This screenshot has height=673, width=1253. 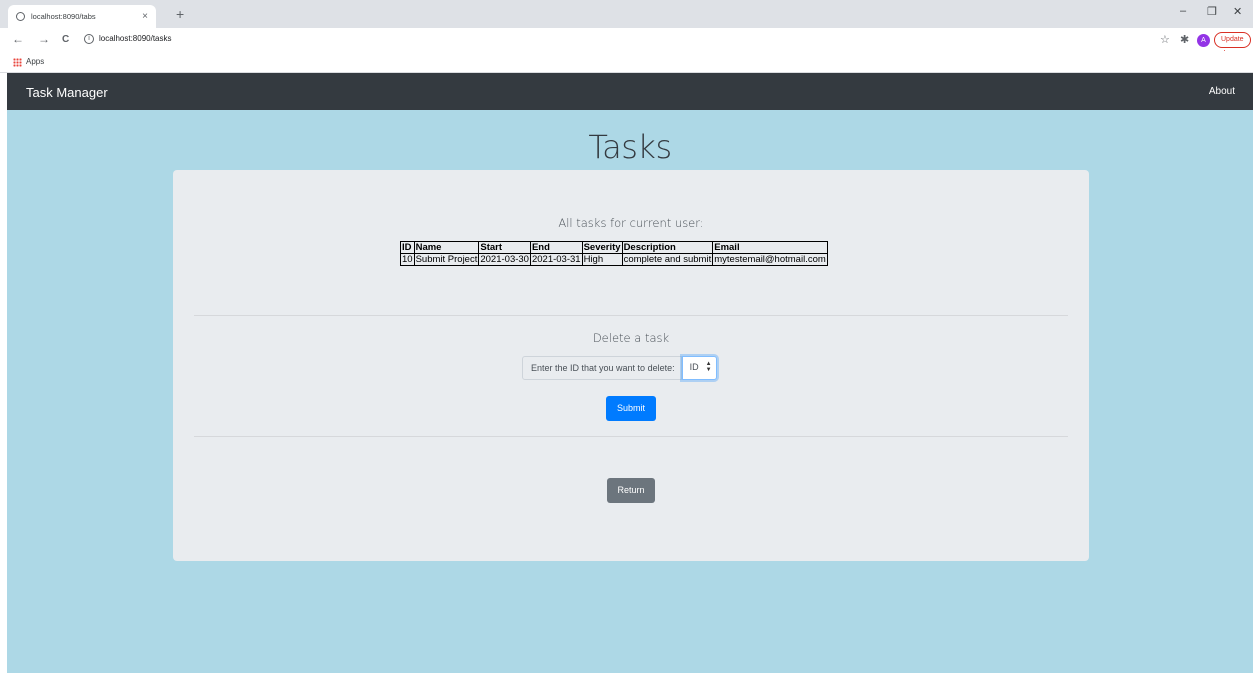 What do you see at coordinates (1237, 11) in the screenshot?
I see `close-window-icon: ✕` at bounding box center [1237, 11].